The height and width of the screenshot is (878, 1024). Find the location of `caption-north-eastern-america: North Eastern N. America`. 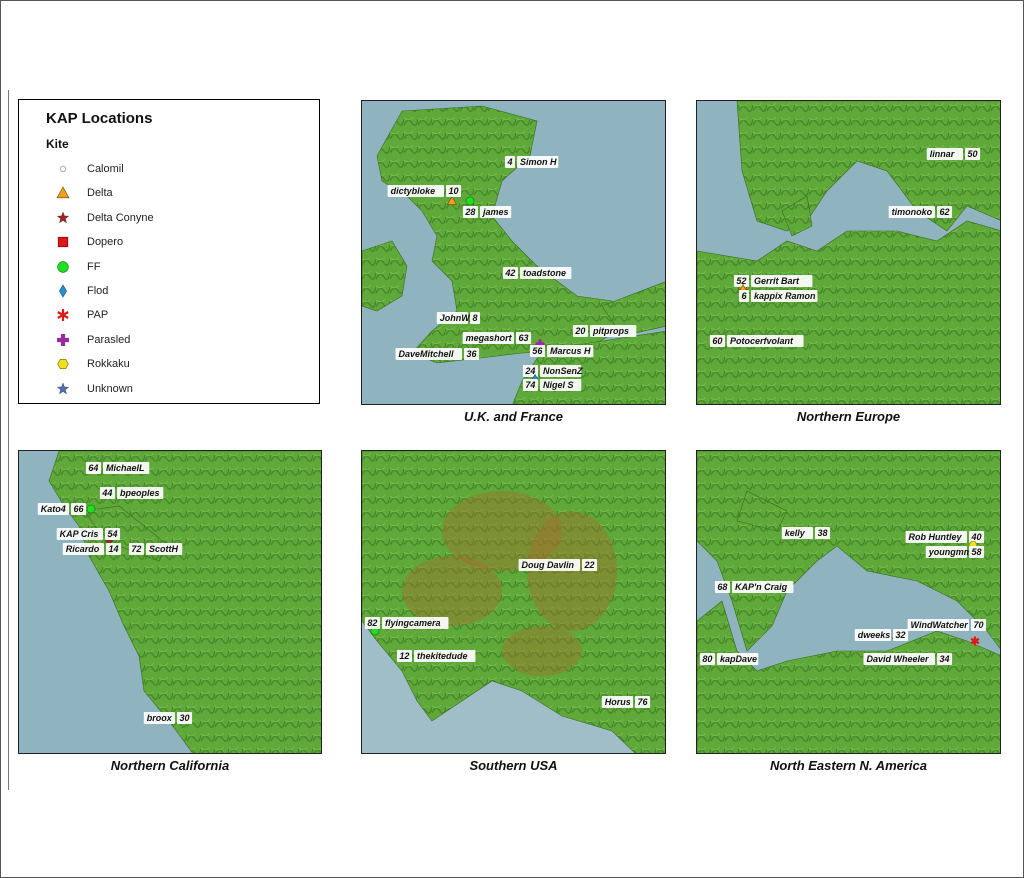

caption-north-eastern-america: North Eastern N. America is located at coordinates (848, 765).